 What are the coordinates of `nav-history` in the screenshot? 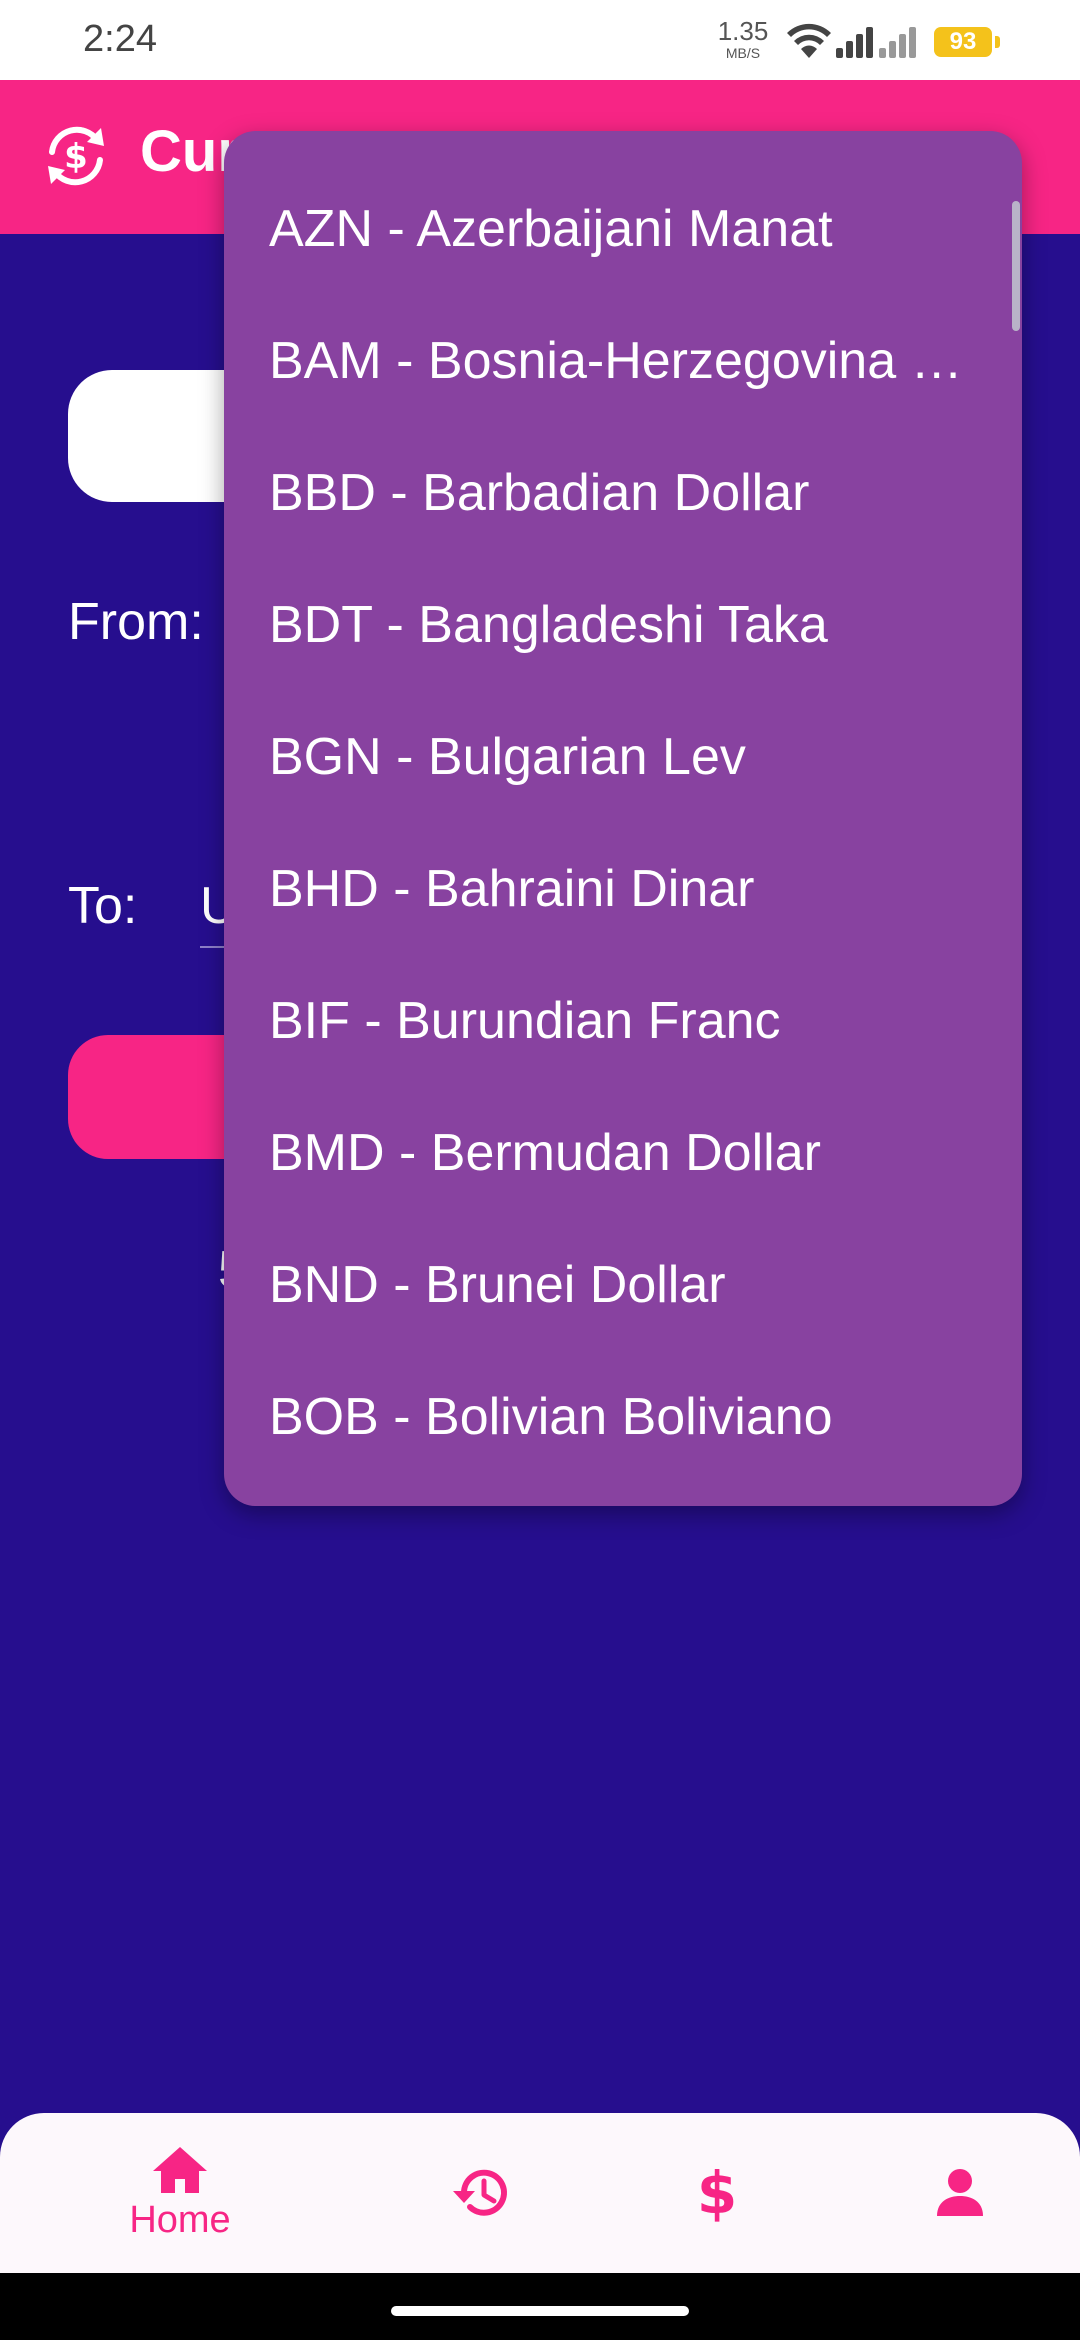 It's located at (480, 2193).